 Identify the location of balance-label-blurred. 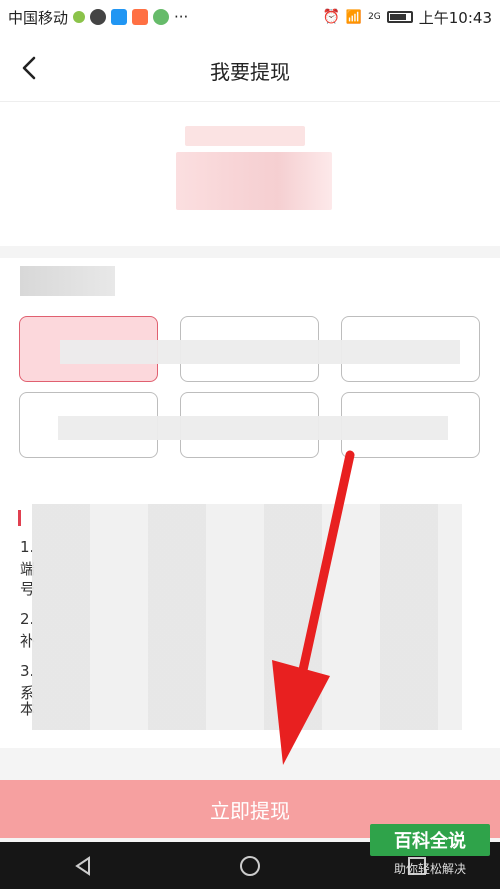
(245, 136).